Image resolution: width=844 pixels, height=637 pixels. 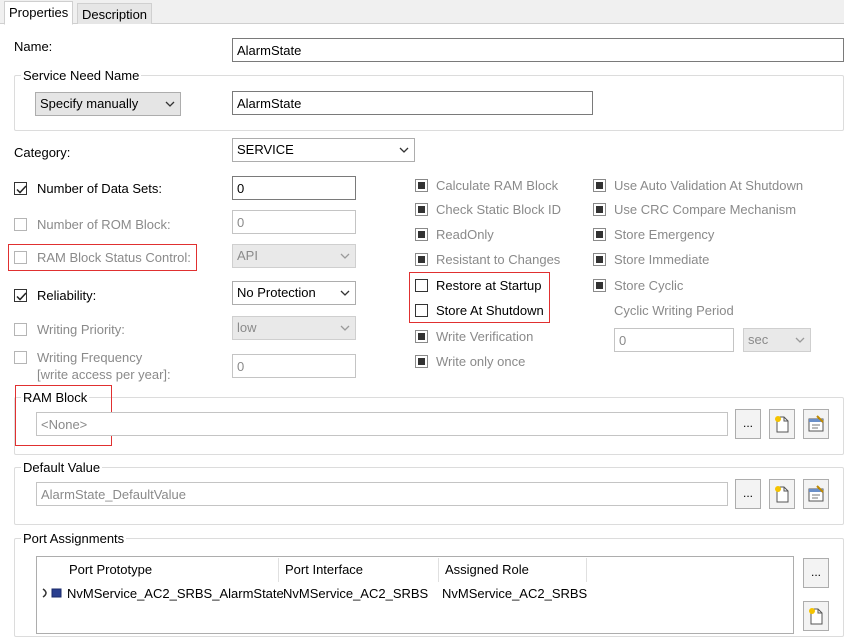 I want to click on num-rom-block-label: Number of ROM Block:, so click(x=104, y=224).